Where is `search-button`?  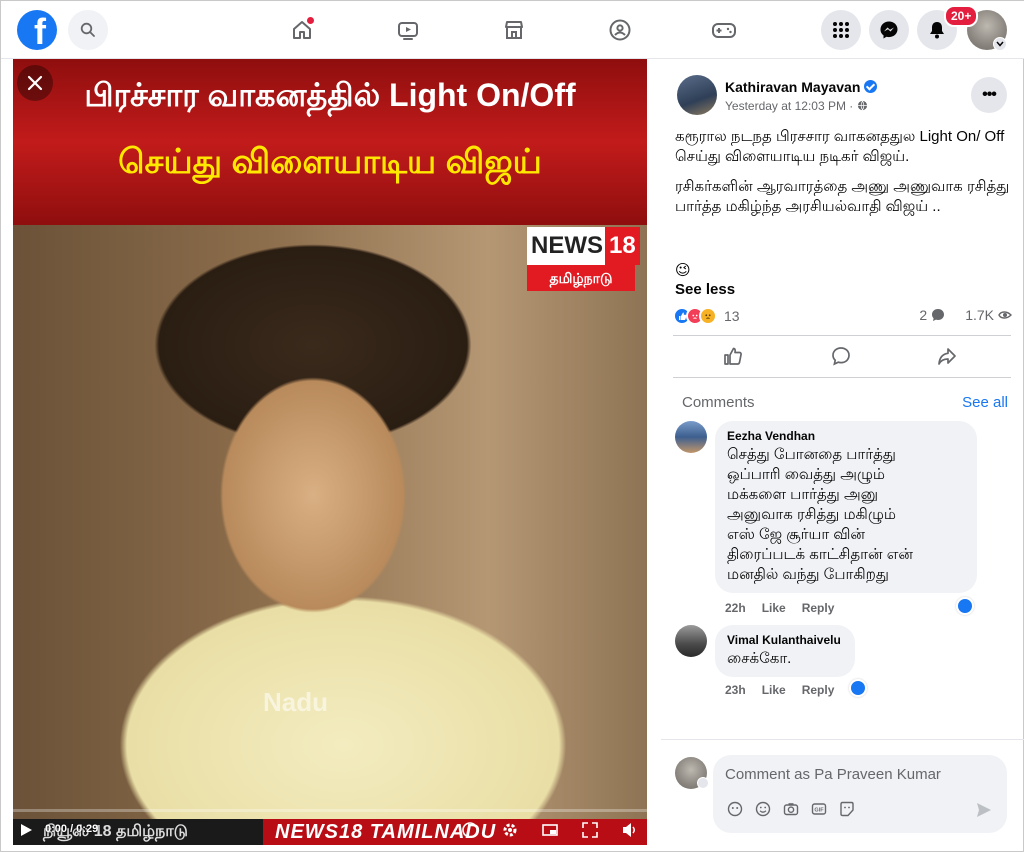
search-button is located at coordinates (88, 30).